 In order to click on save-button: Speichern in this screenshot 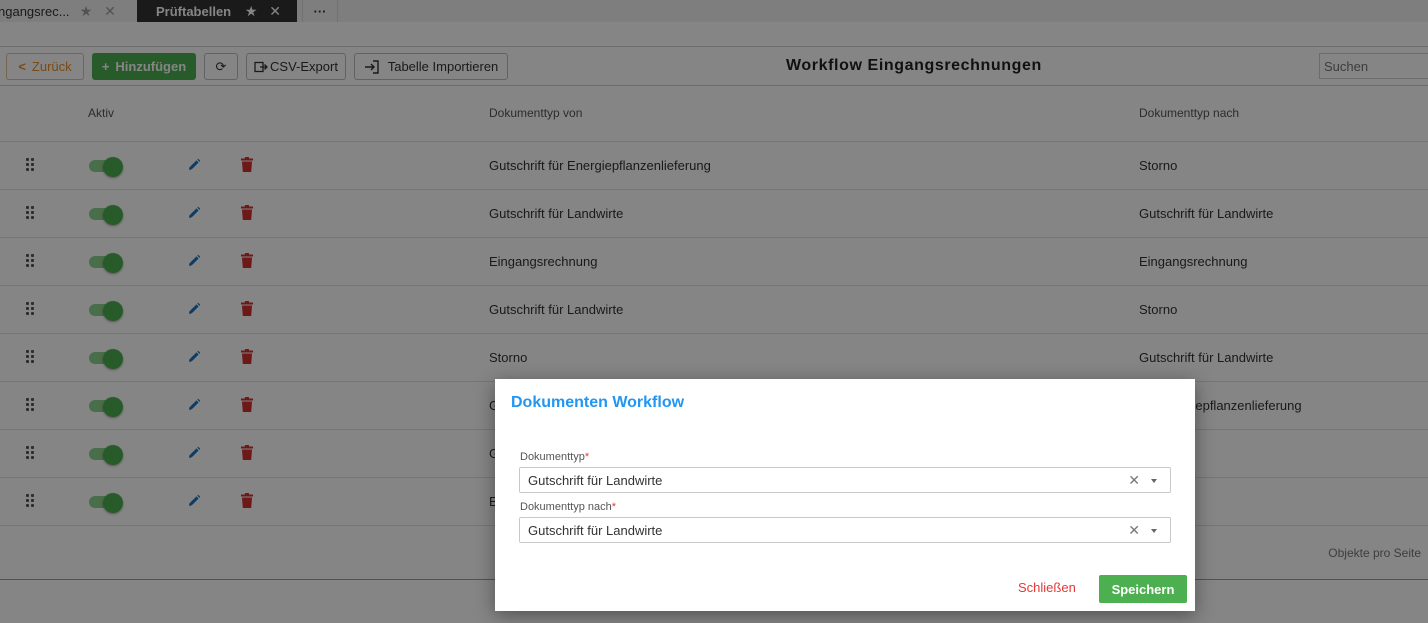, I will do `click(1143, 589)`.